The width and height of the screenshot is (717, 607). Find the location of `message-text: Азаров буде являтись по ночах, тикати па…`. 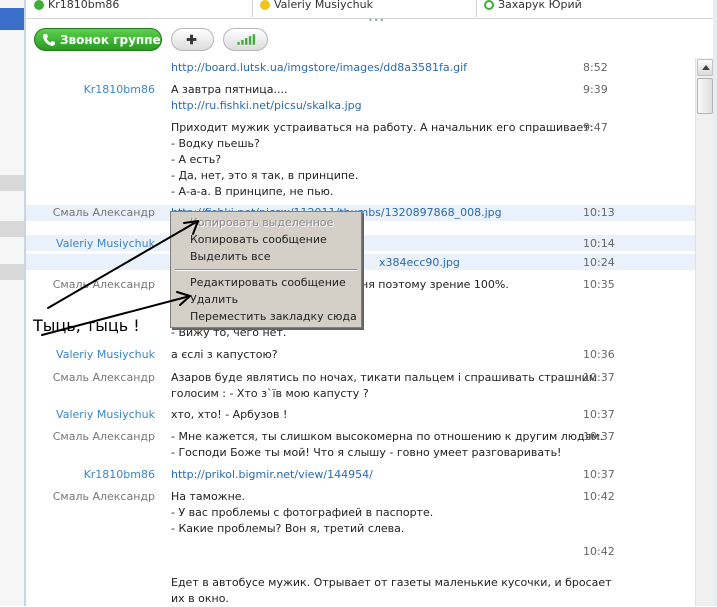

message-text: Азаров буде являтись по ночах, тикати па… is located at coordinates (384, 377).